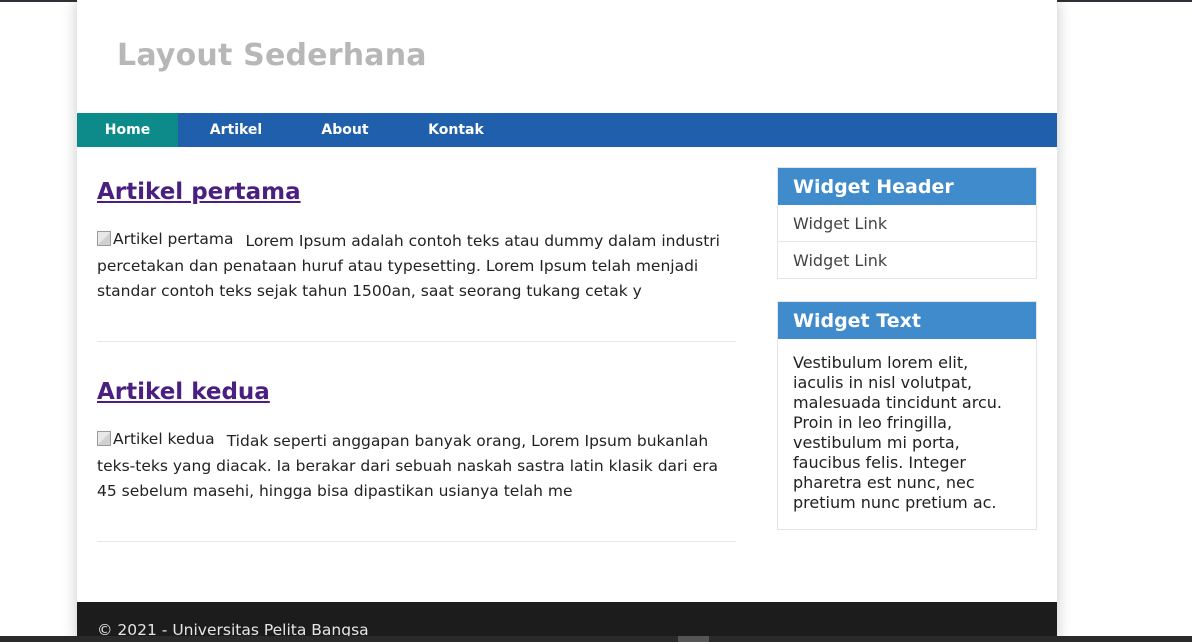 The image size is (1192, 642). What do you see at coordinates (199, 192) in the screenshot?
I see `article-title-link: Artikel pertama` at bounding box center [199, 192].